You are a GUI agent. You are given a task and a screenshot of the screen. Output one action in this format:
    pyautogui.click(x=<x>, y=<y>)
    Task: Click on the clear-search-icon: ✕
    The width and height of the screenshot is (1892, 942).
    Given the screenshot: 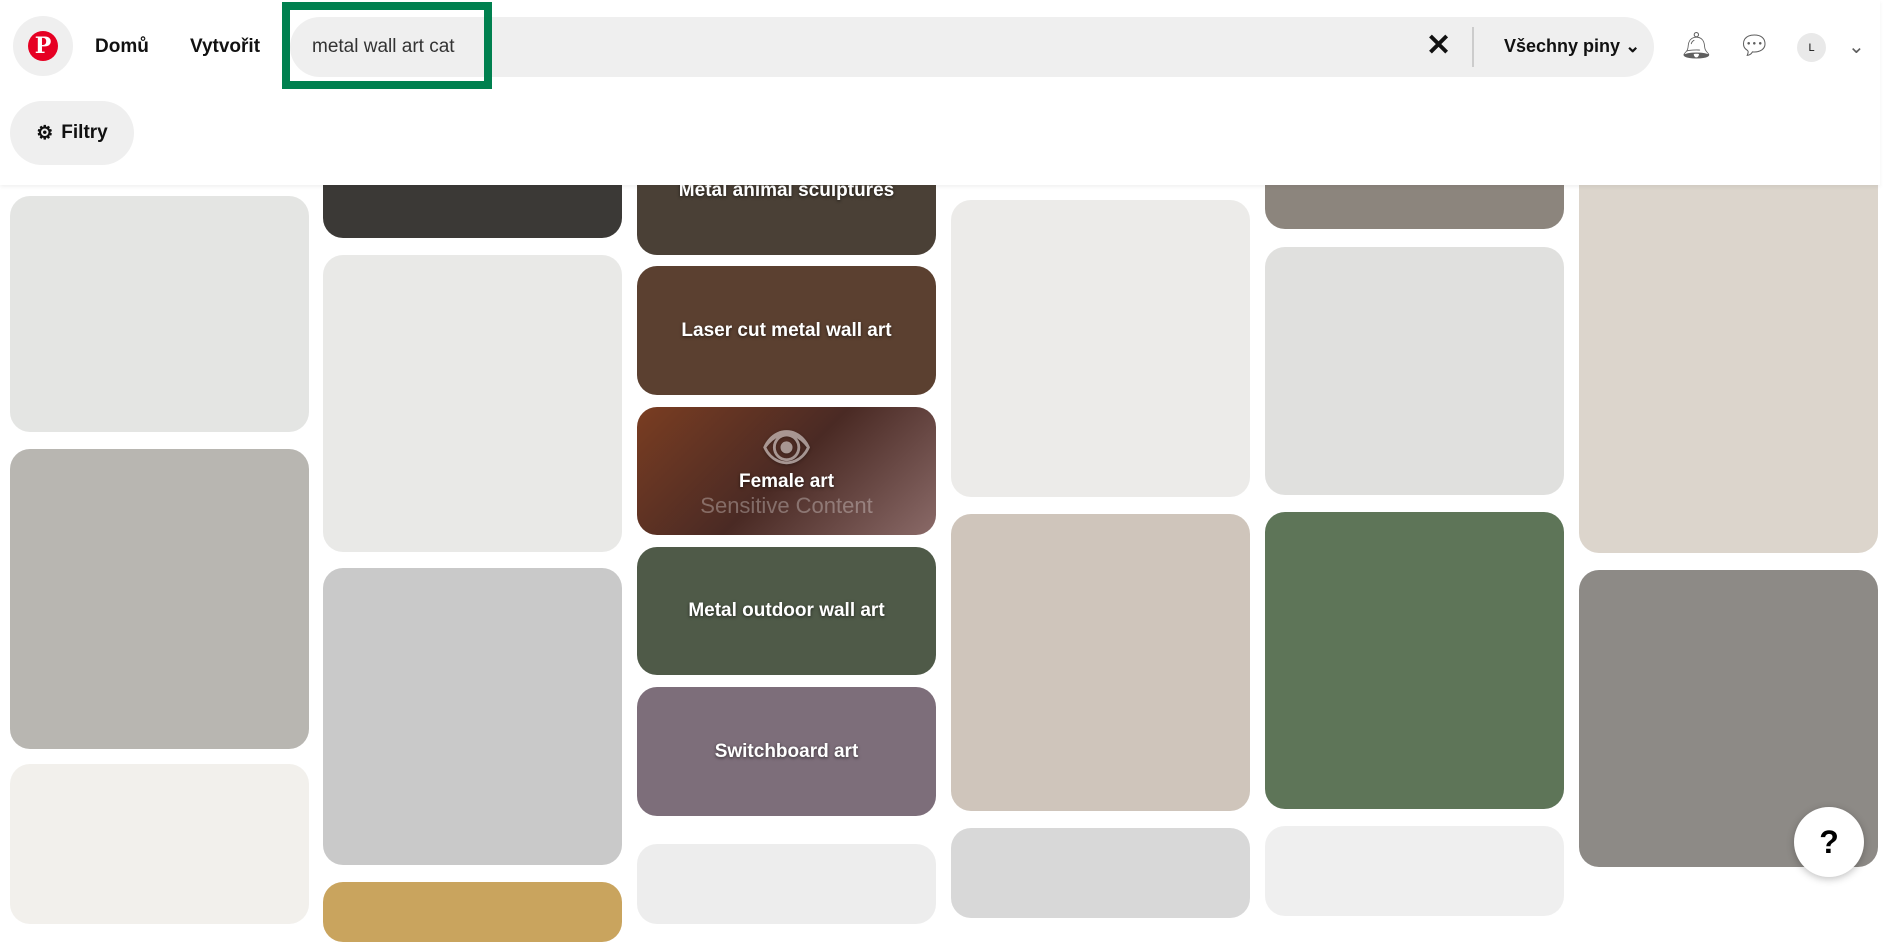 What is the action you would take?
    pyautogui.click(x=1438, y=46)
    